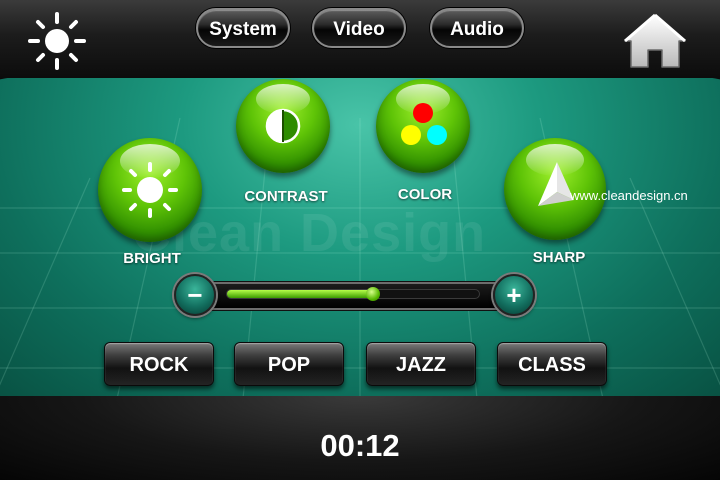 Image resolution: width=720 pixels, height=480 pixels. What do you see at coordinates (159, 364) in the screenshot?
I see `preset-rock-button: ROCK` at bounding box center [159, 364].